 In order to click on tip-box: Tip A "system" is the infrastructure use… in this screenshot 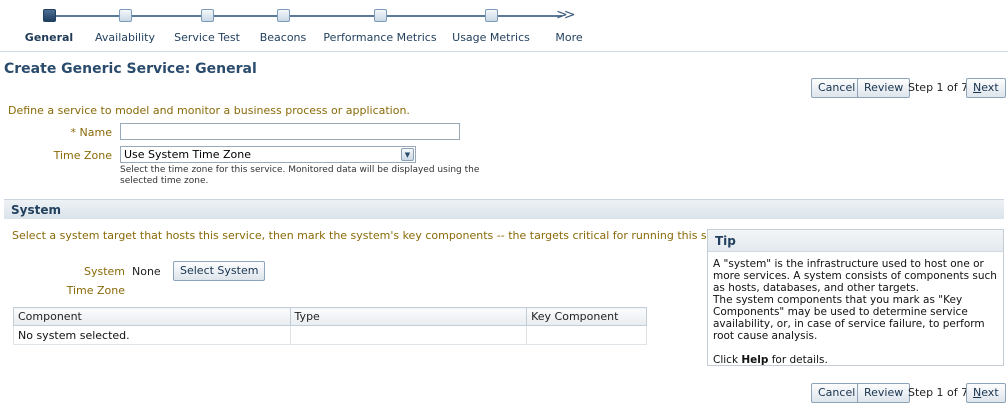, I will do `click(855, 297)`.